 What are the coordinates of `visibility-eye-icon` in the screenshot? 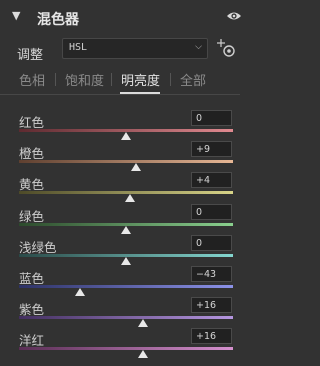 It's located at (234, 16).